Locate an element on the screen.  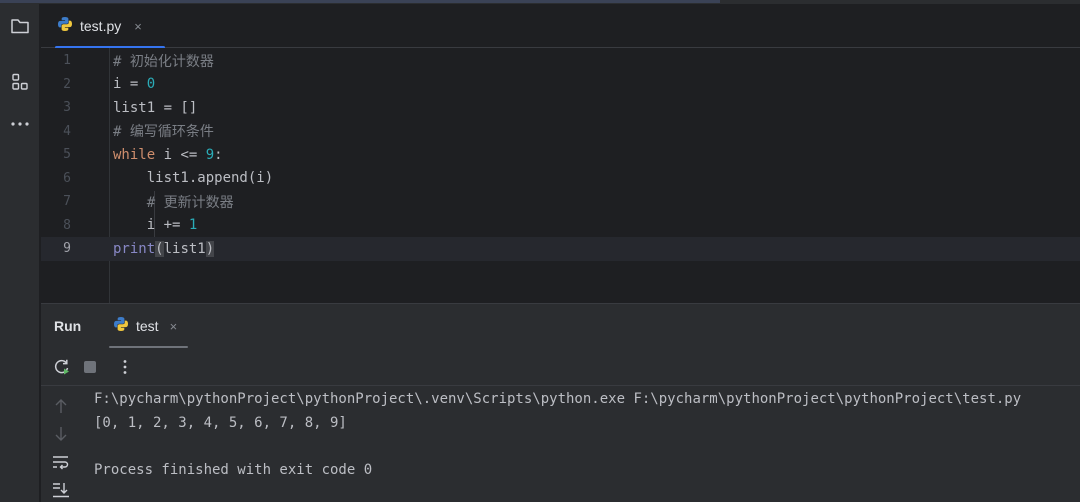
structure-icon is located at coordinates (20, 82).